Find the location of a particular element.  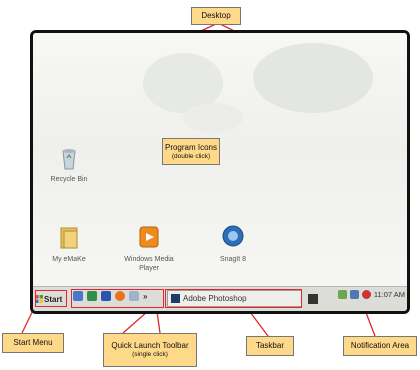

desktop-icon-my-emake: My eMaKe is located at coordinates (69, 243).